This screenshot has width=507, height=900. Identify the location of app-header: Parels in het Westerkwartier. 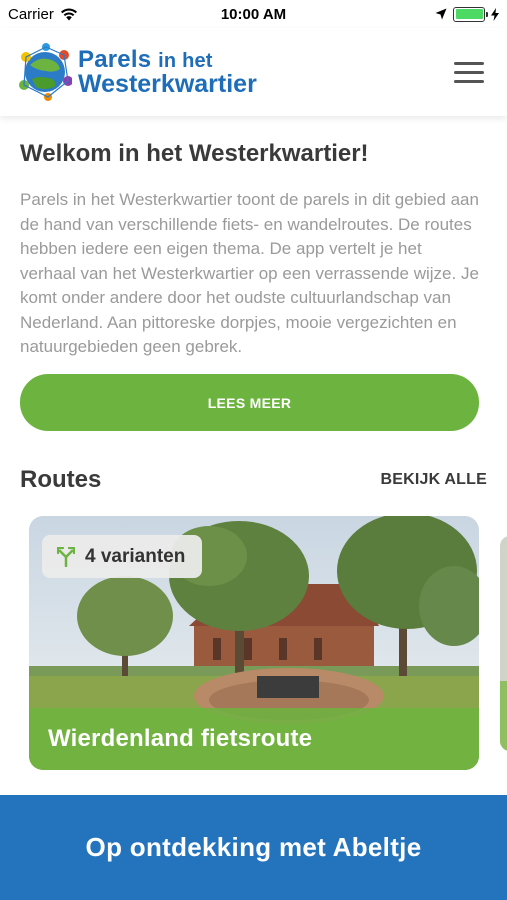
(253, 72).